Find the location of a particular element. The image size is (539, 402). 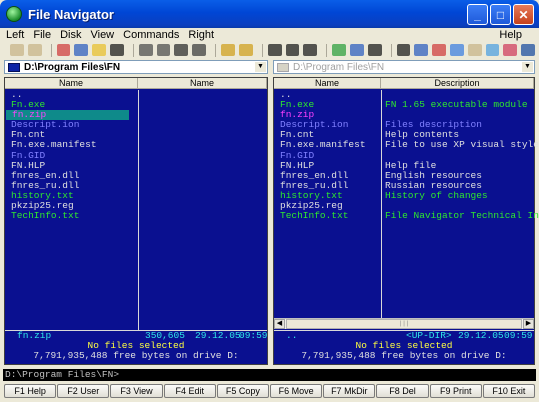

delete-icon is located at coordinates (117, 50).